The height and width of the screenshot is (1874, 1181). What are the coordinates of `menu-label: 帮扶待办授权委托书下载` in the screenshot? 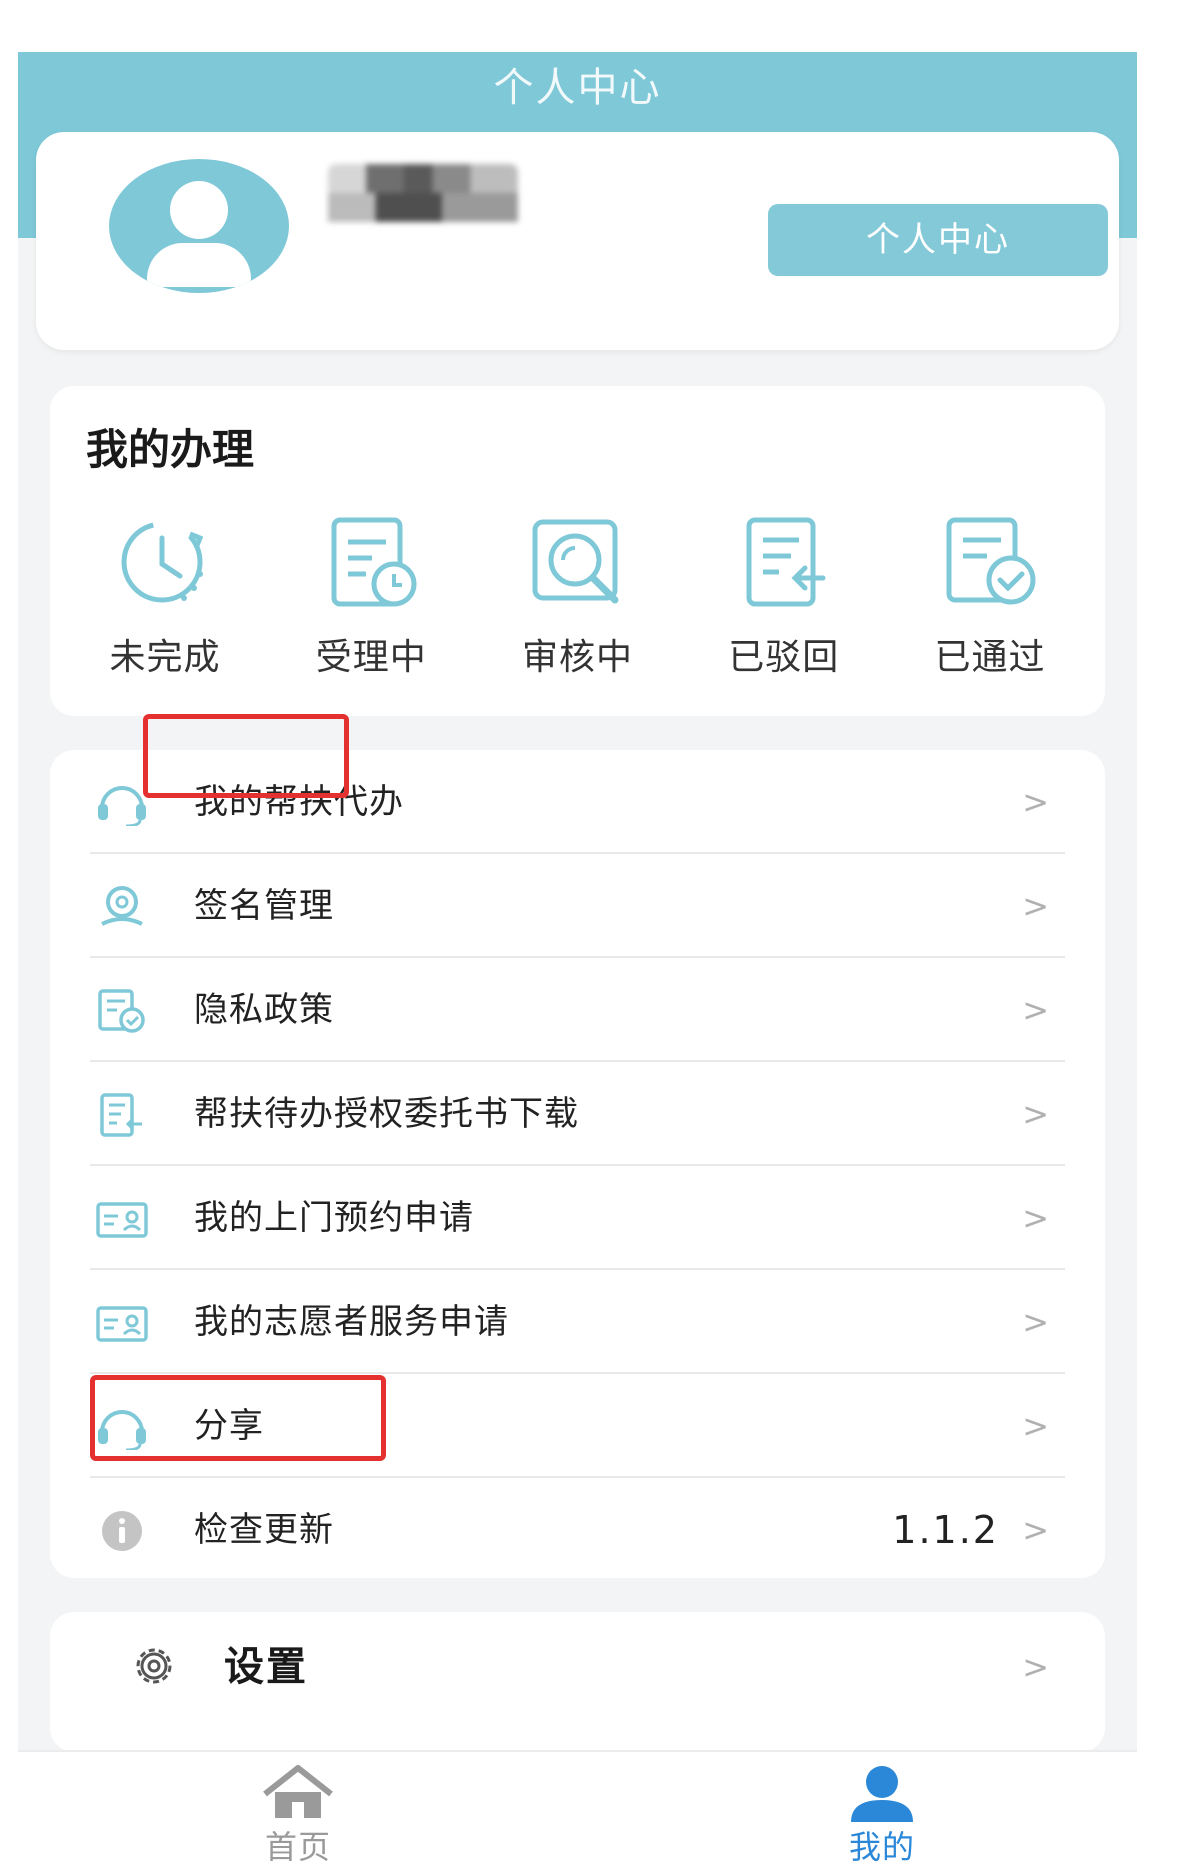 It's located at (386, 1114).